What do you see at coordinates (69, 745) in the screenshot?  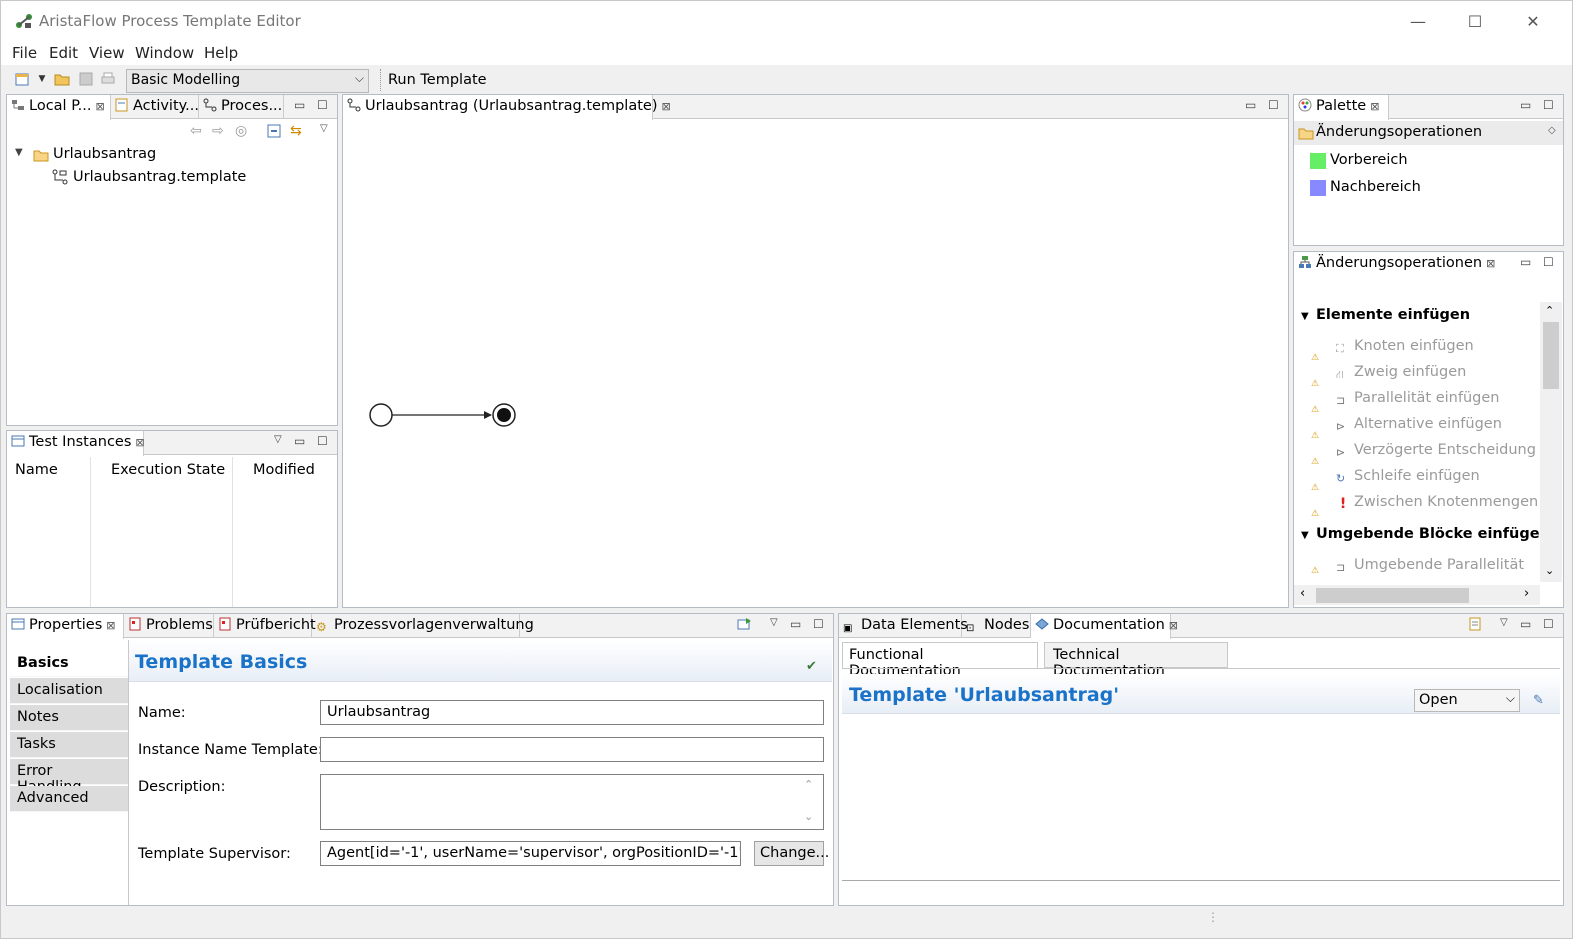 I see `side-tab-tasks: Tasks` at bounding box center [69, 745].